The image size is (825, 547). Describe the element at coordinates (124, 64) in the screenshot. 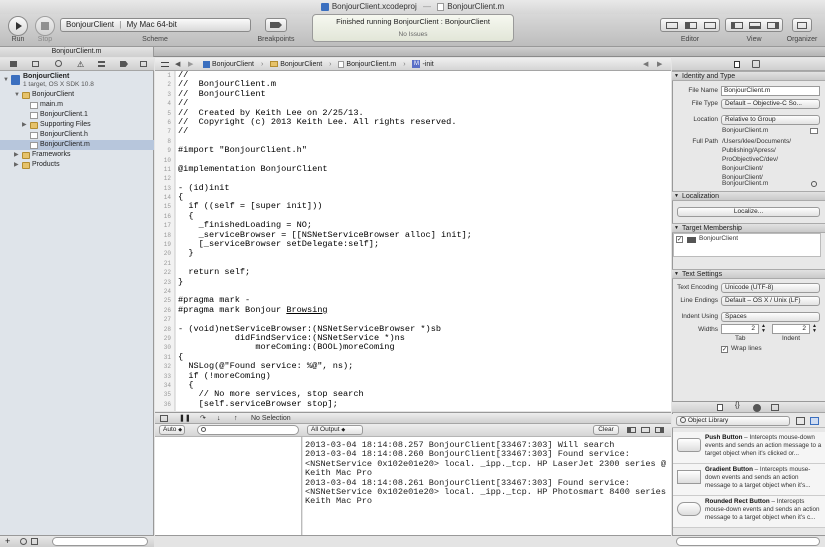

I see `breakpoint-navigator-icon` at that location.